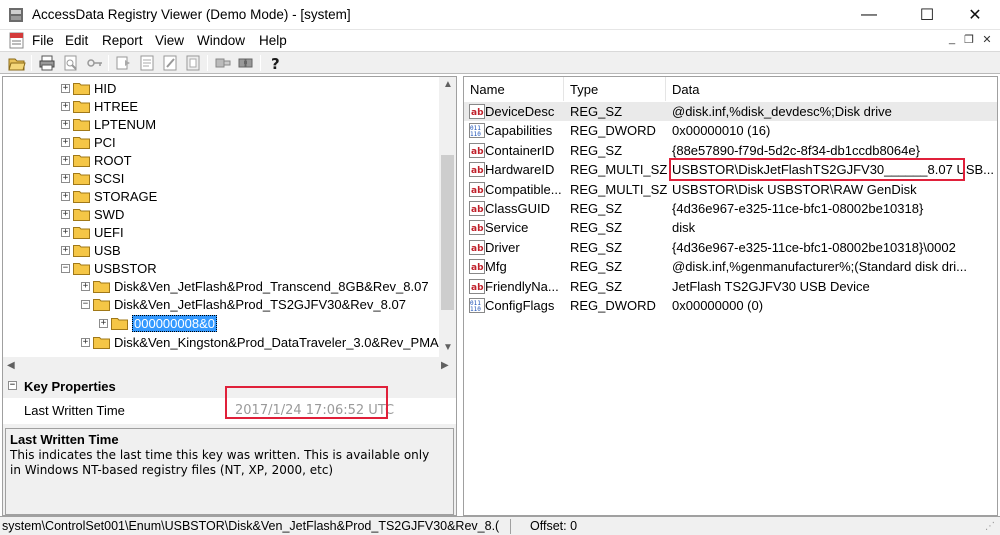  I want to click on tree-node-pci: + PCI, so click(88, 142).